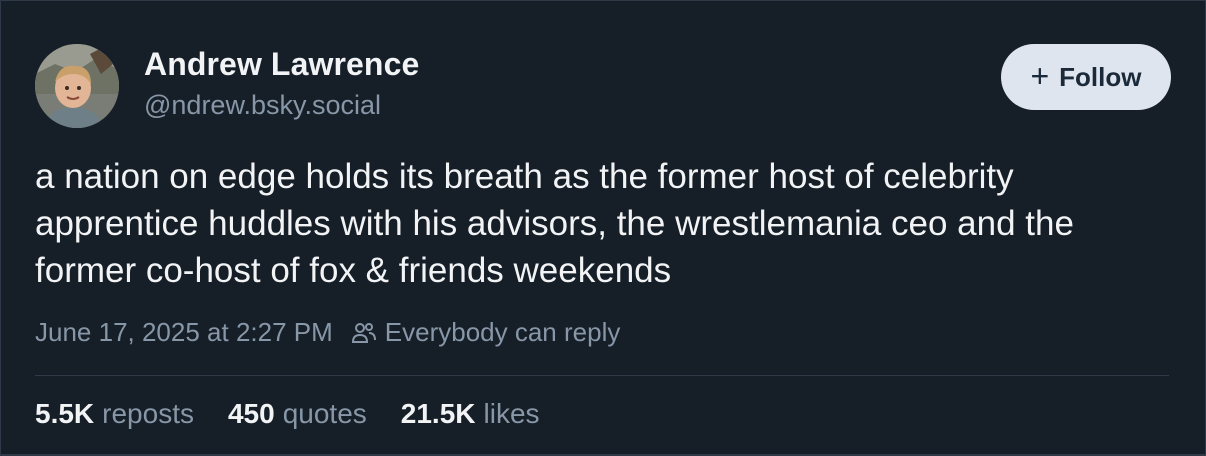  What do you see at coordinates (281, 64) in the screenshot?
I see `author-display-name: Andrew Lawrence` at bounding box center [281, 64].